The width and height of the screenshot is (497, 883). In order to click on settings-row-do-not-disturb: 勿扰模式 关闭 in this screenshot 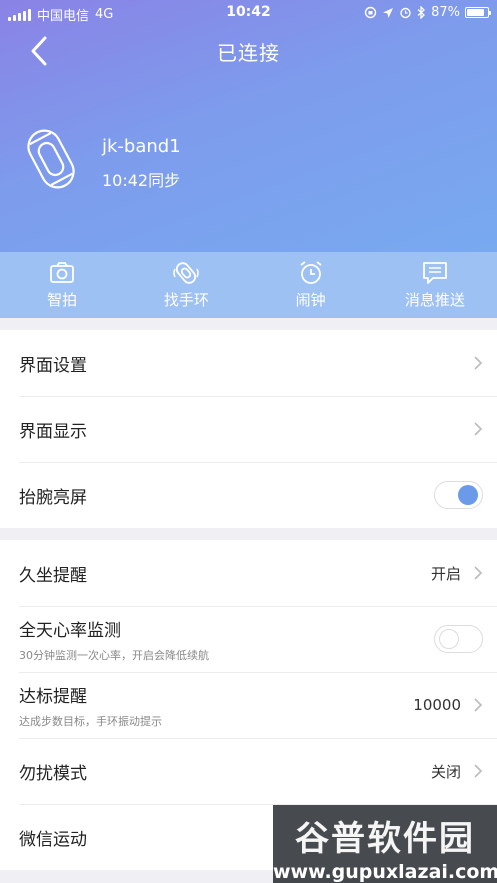, I will do `click(248, 771)`.